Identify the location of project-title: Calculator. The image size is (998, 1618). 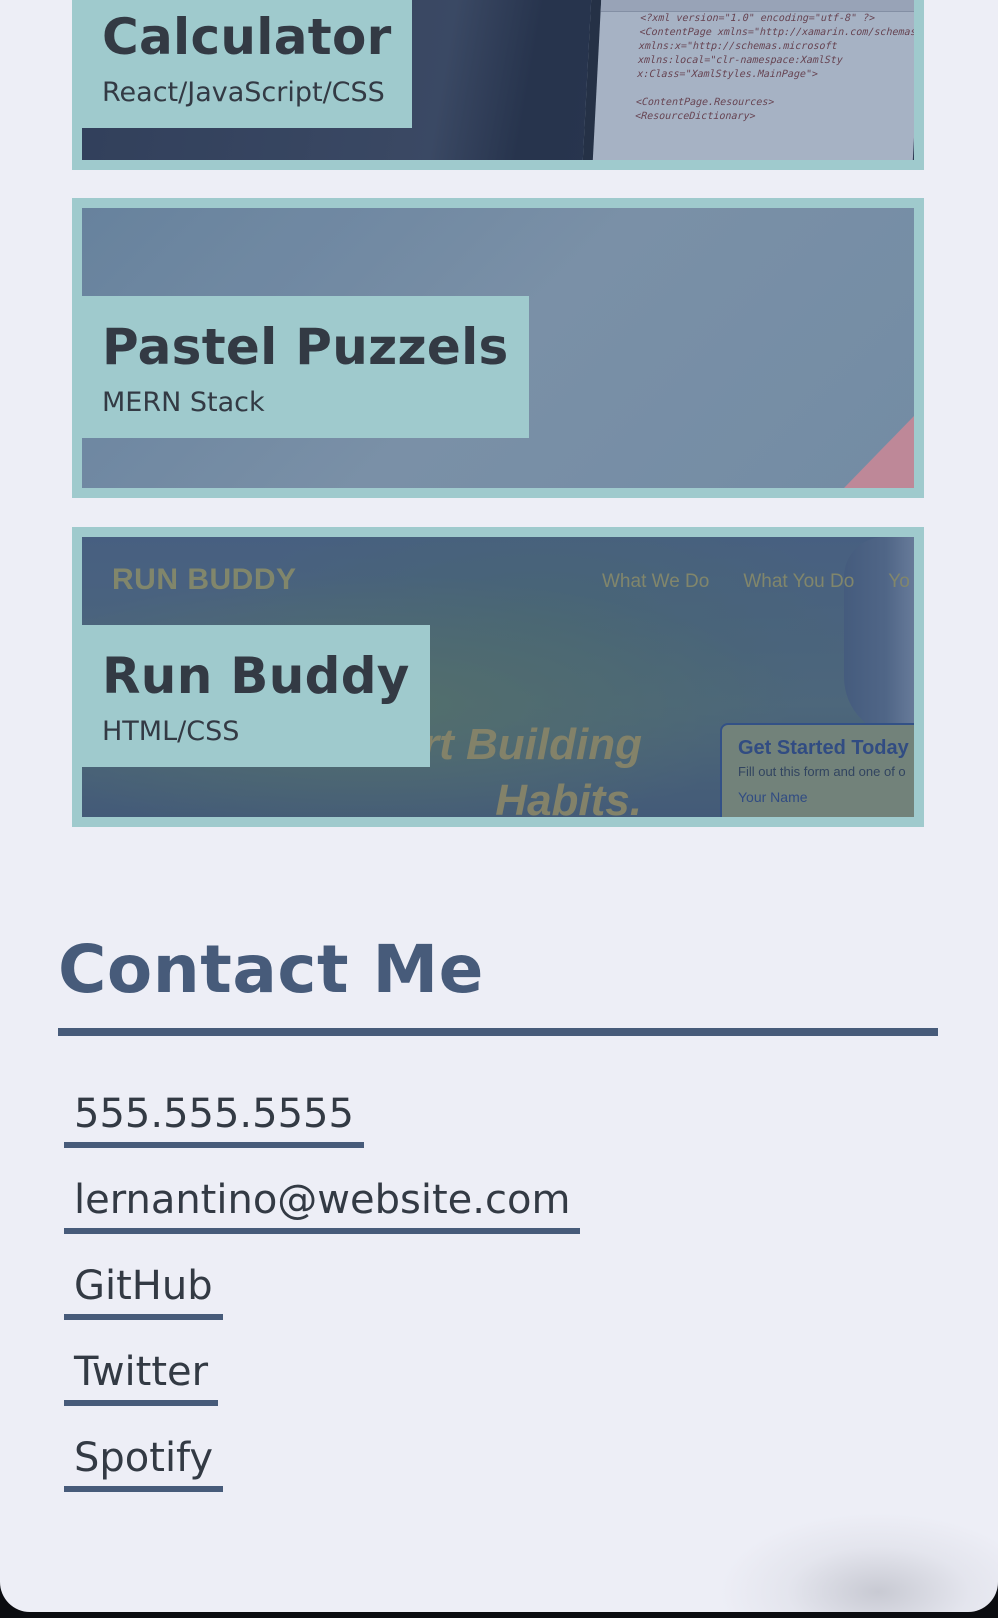
(247, 37).